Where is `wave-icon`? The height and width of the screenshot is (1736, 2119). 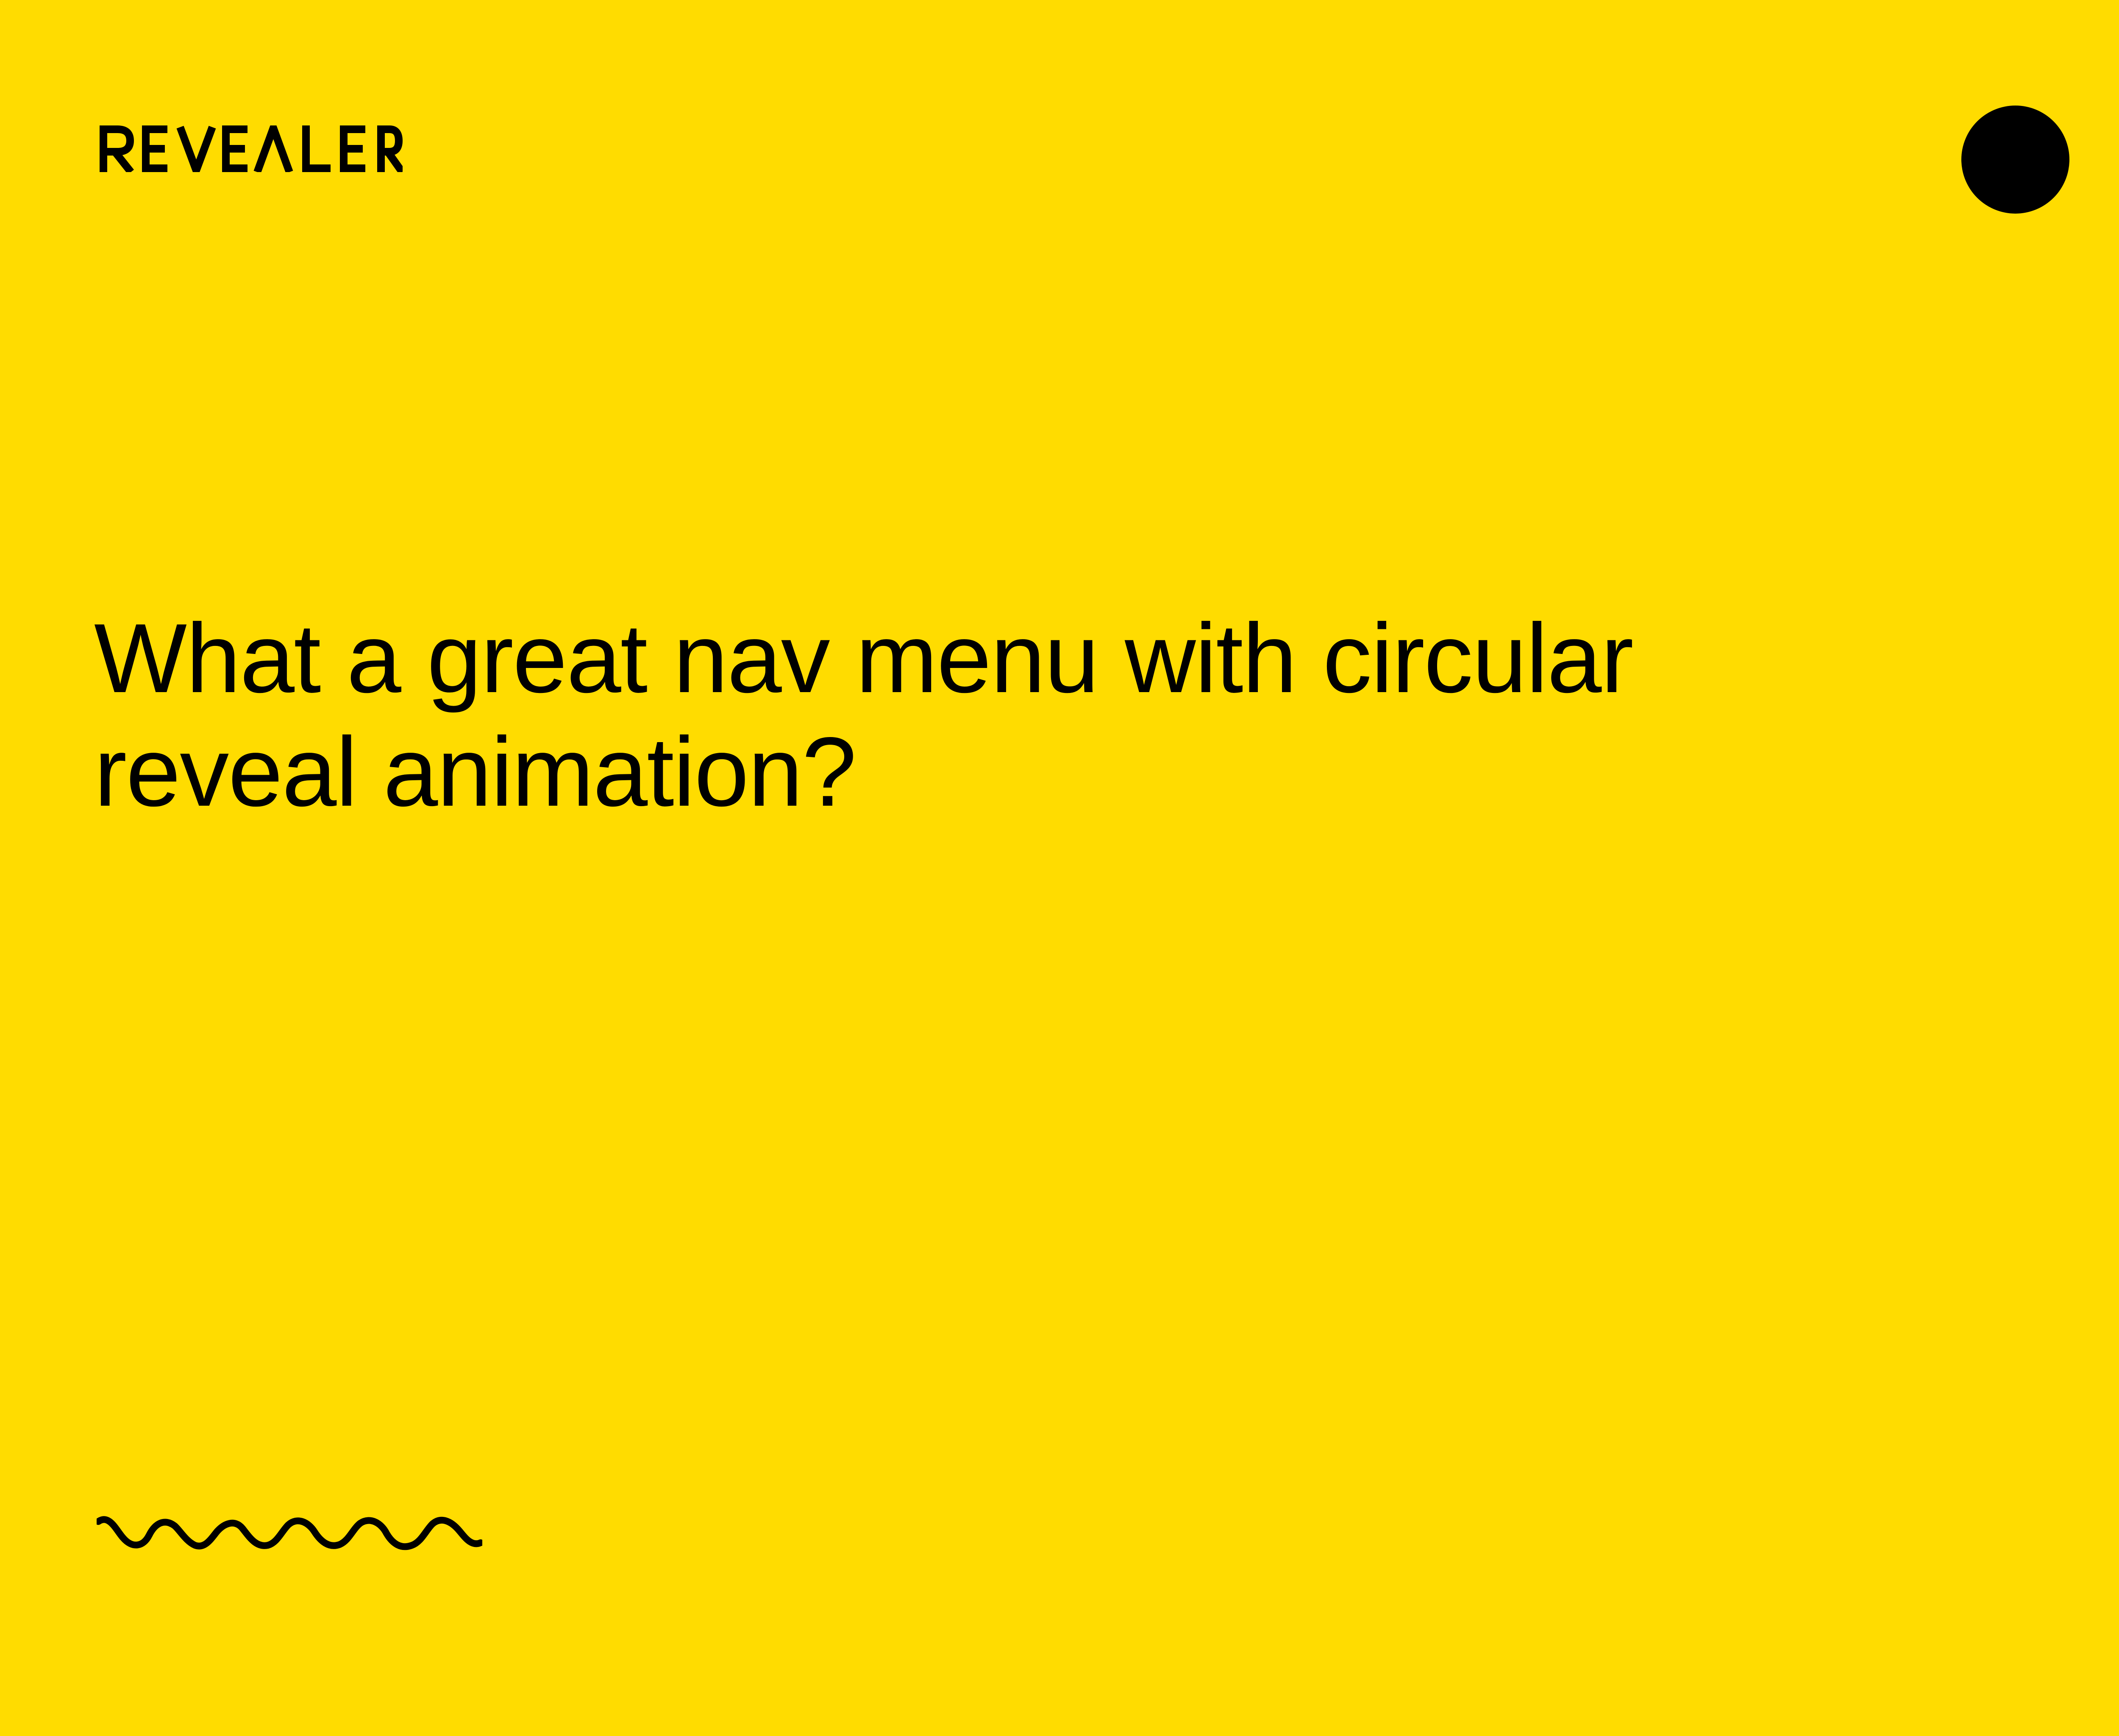
wave-icon is located at coordinates (289, 1533).